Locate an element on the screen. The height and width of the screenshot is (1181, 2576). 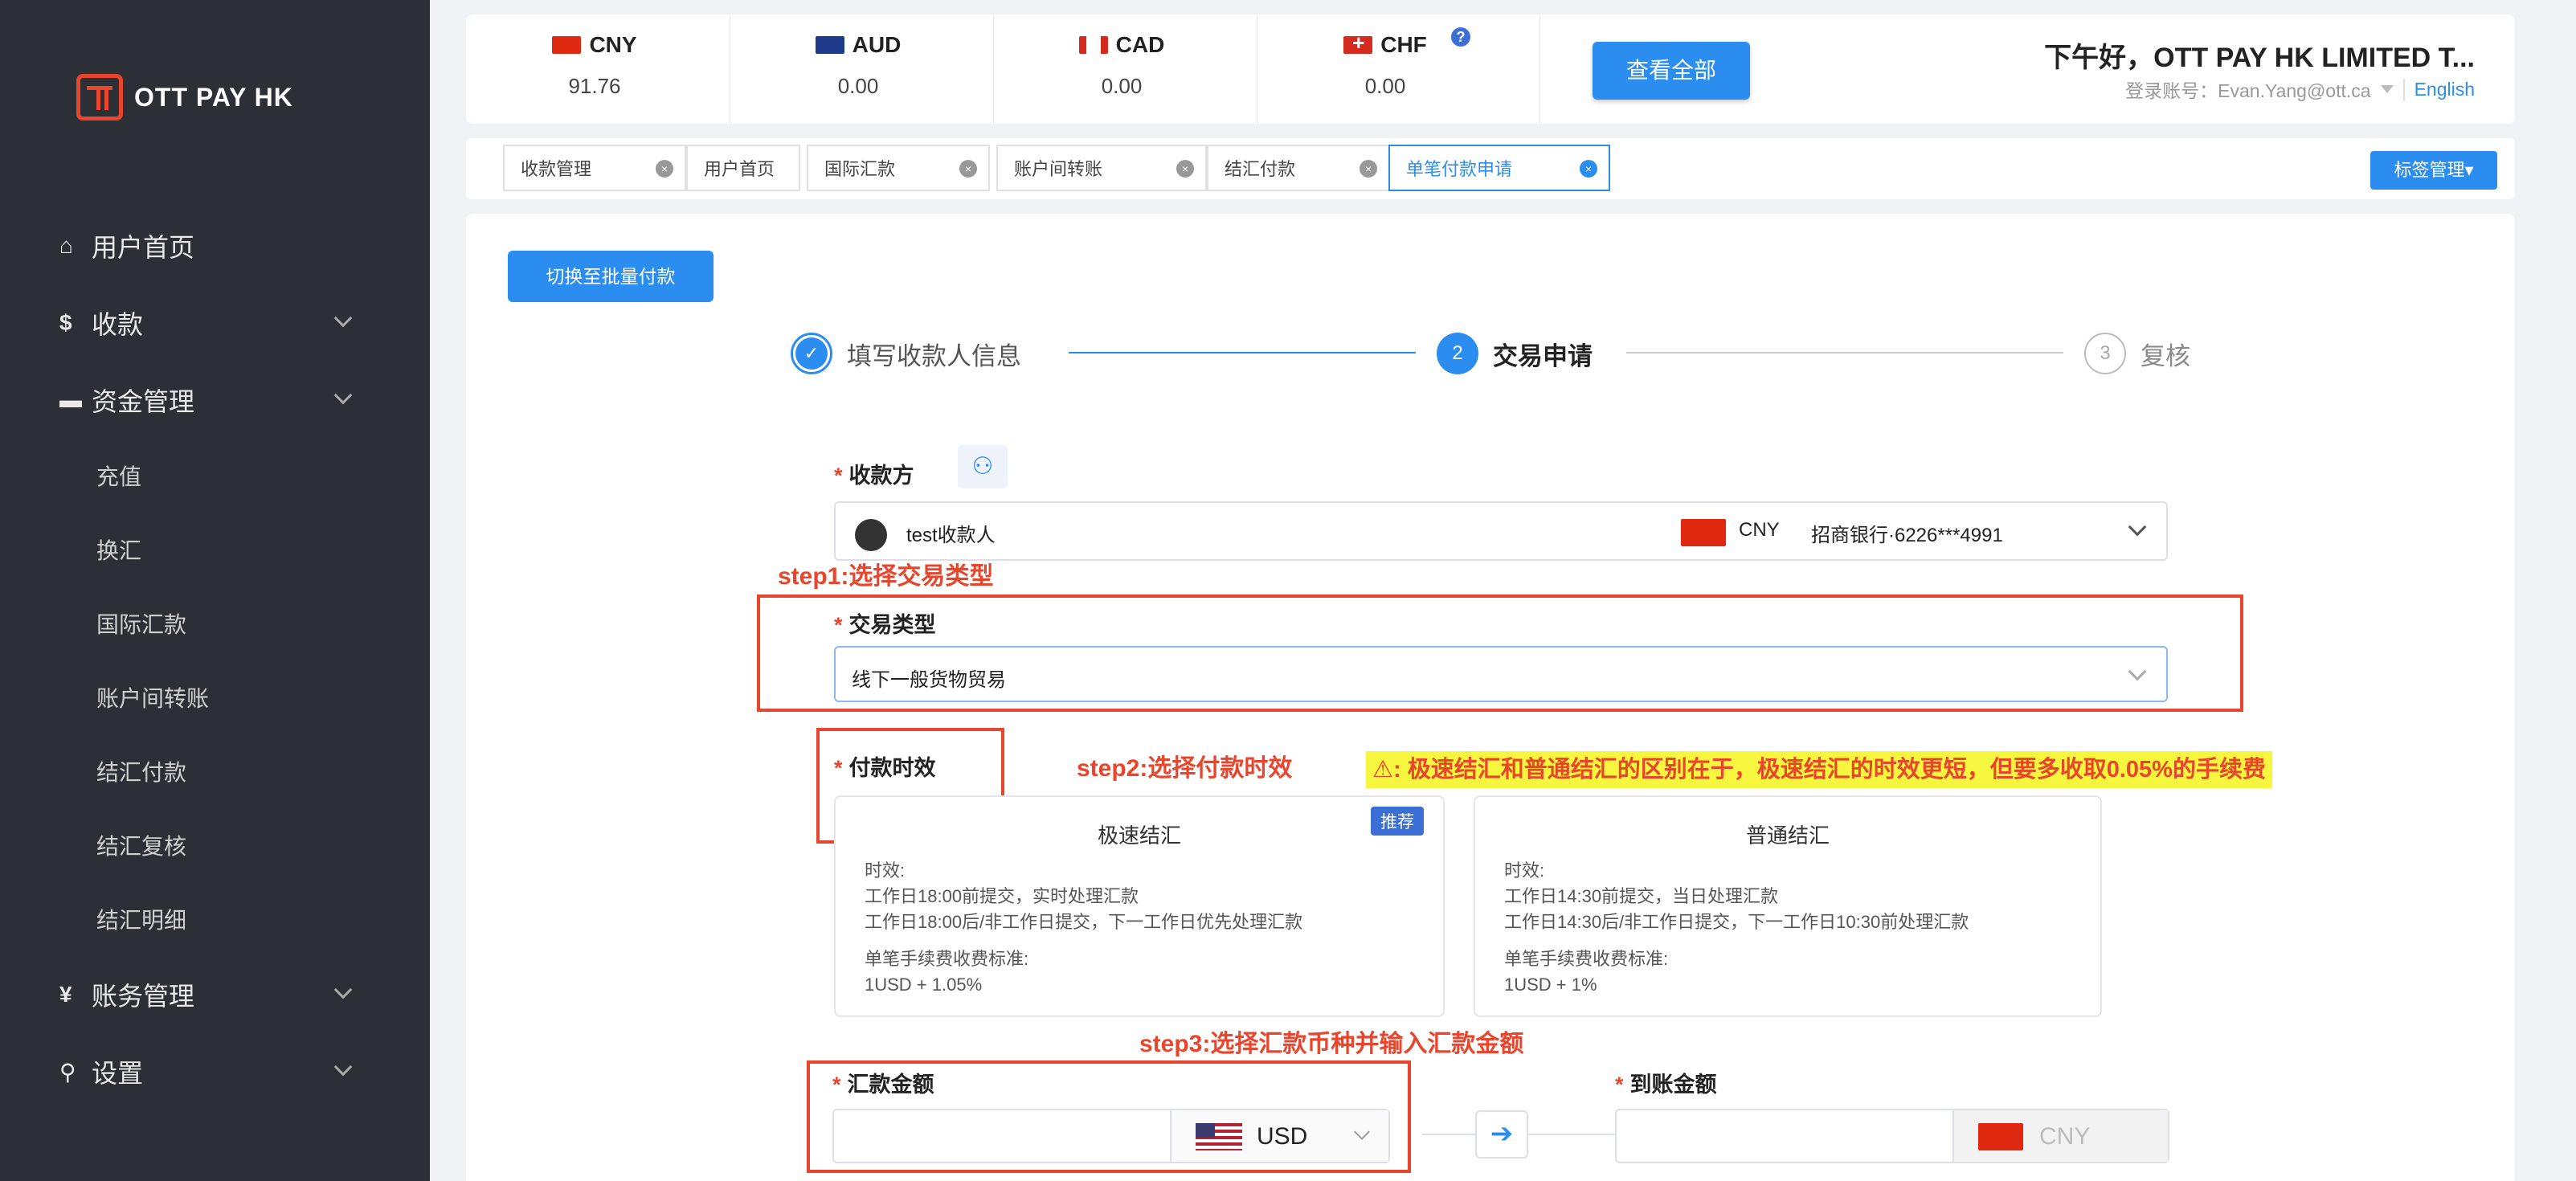
sidebar-item-label: 用户首页 is located at coordinates (143, 248).